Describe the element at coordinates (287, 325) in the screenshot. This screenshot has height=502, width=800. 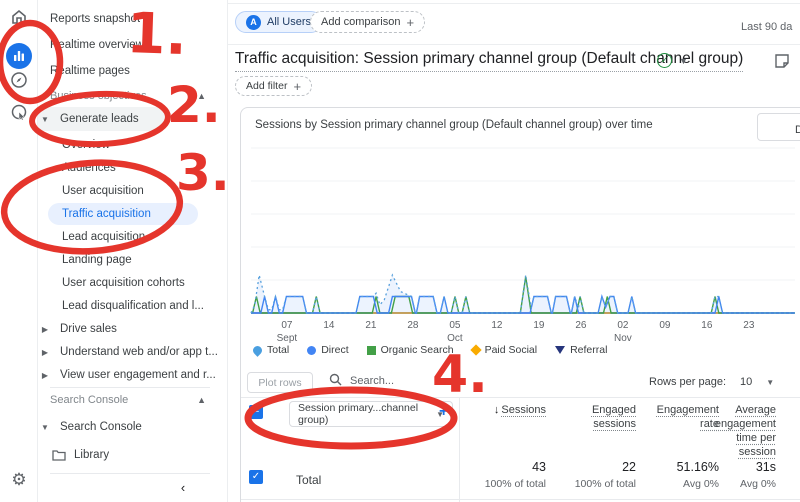
I see `svg-text: 07` at that location.